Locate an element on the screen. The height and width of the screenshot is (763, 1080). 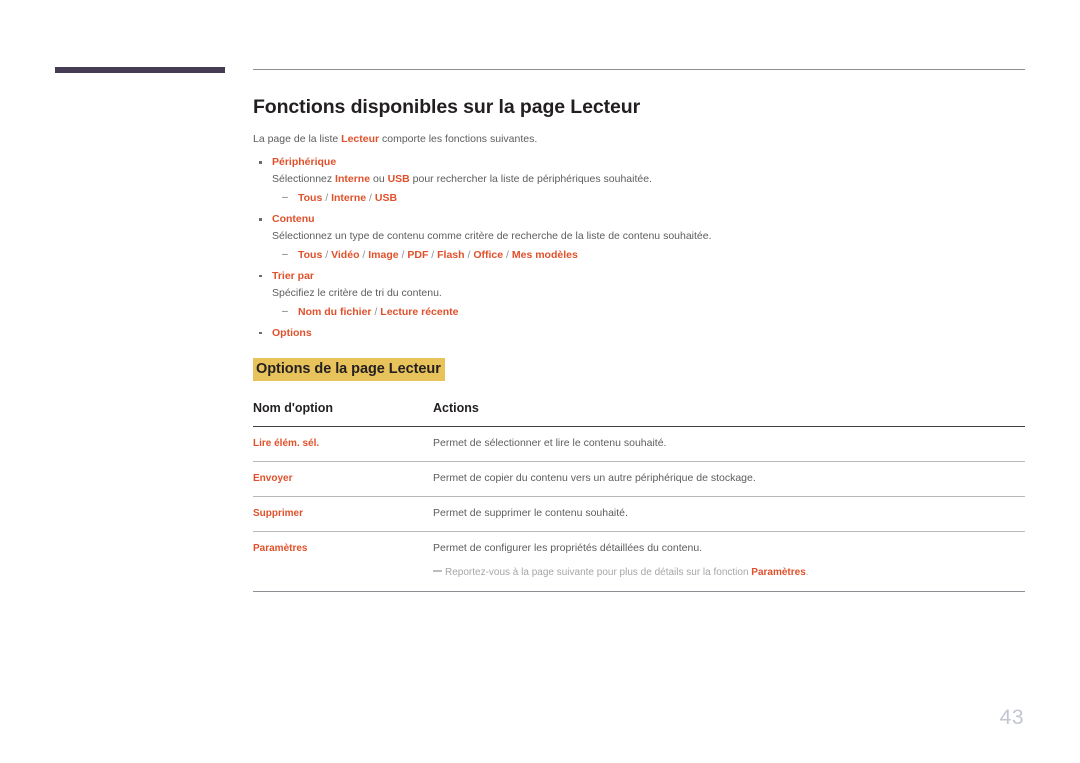
option-value: Lecture récente is located at coordinates (419, 312).